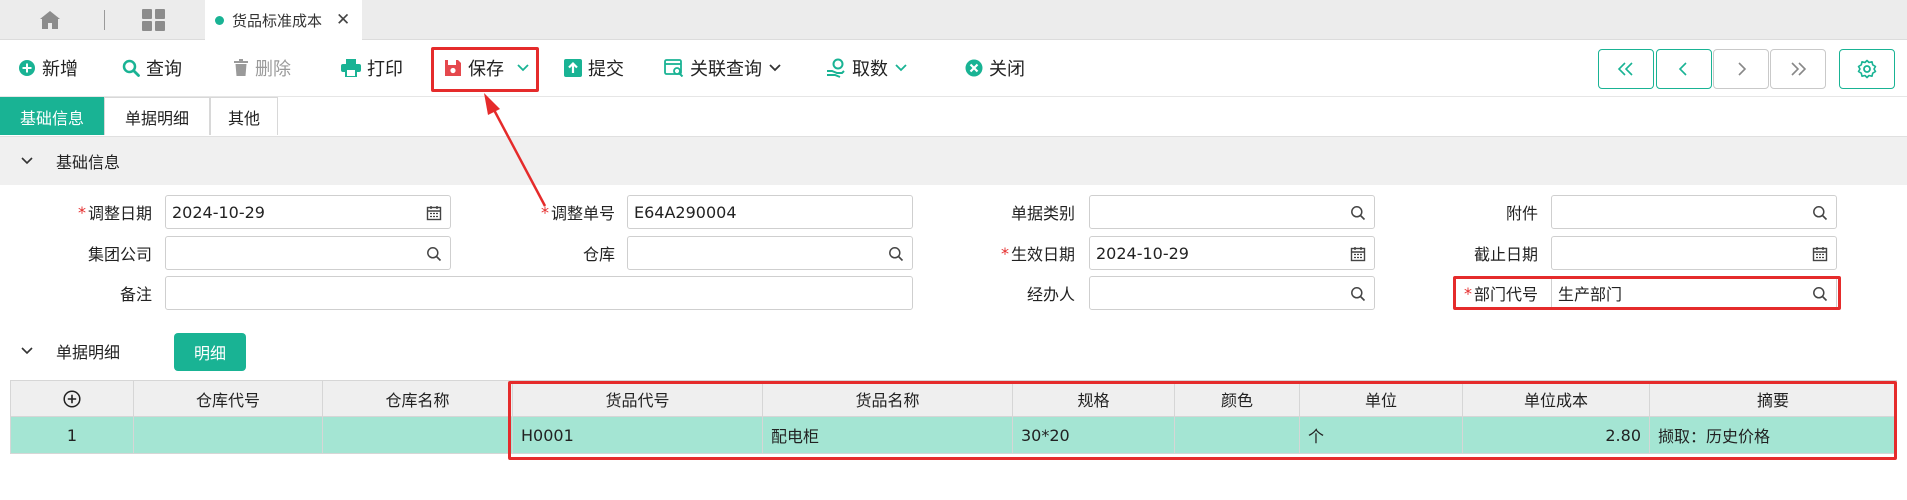 The image size is (1907, 500). I want to click on tab-bar: 货品标准成本 ✕, so click(953, 20).